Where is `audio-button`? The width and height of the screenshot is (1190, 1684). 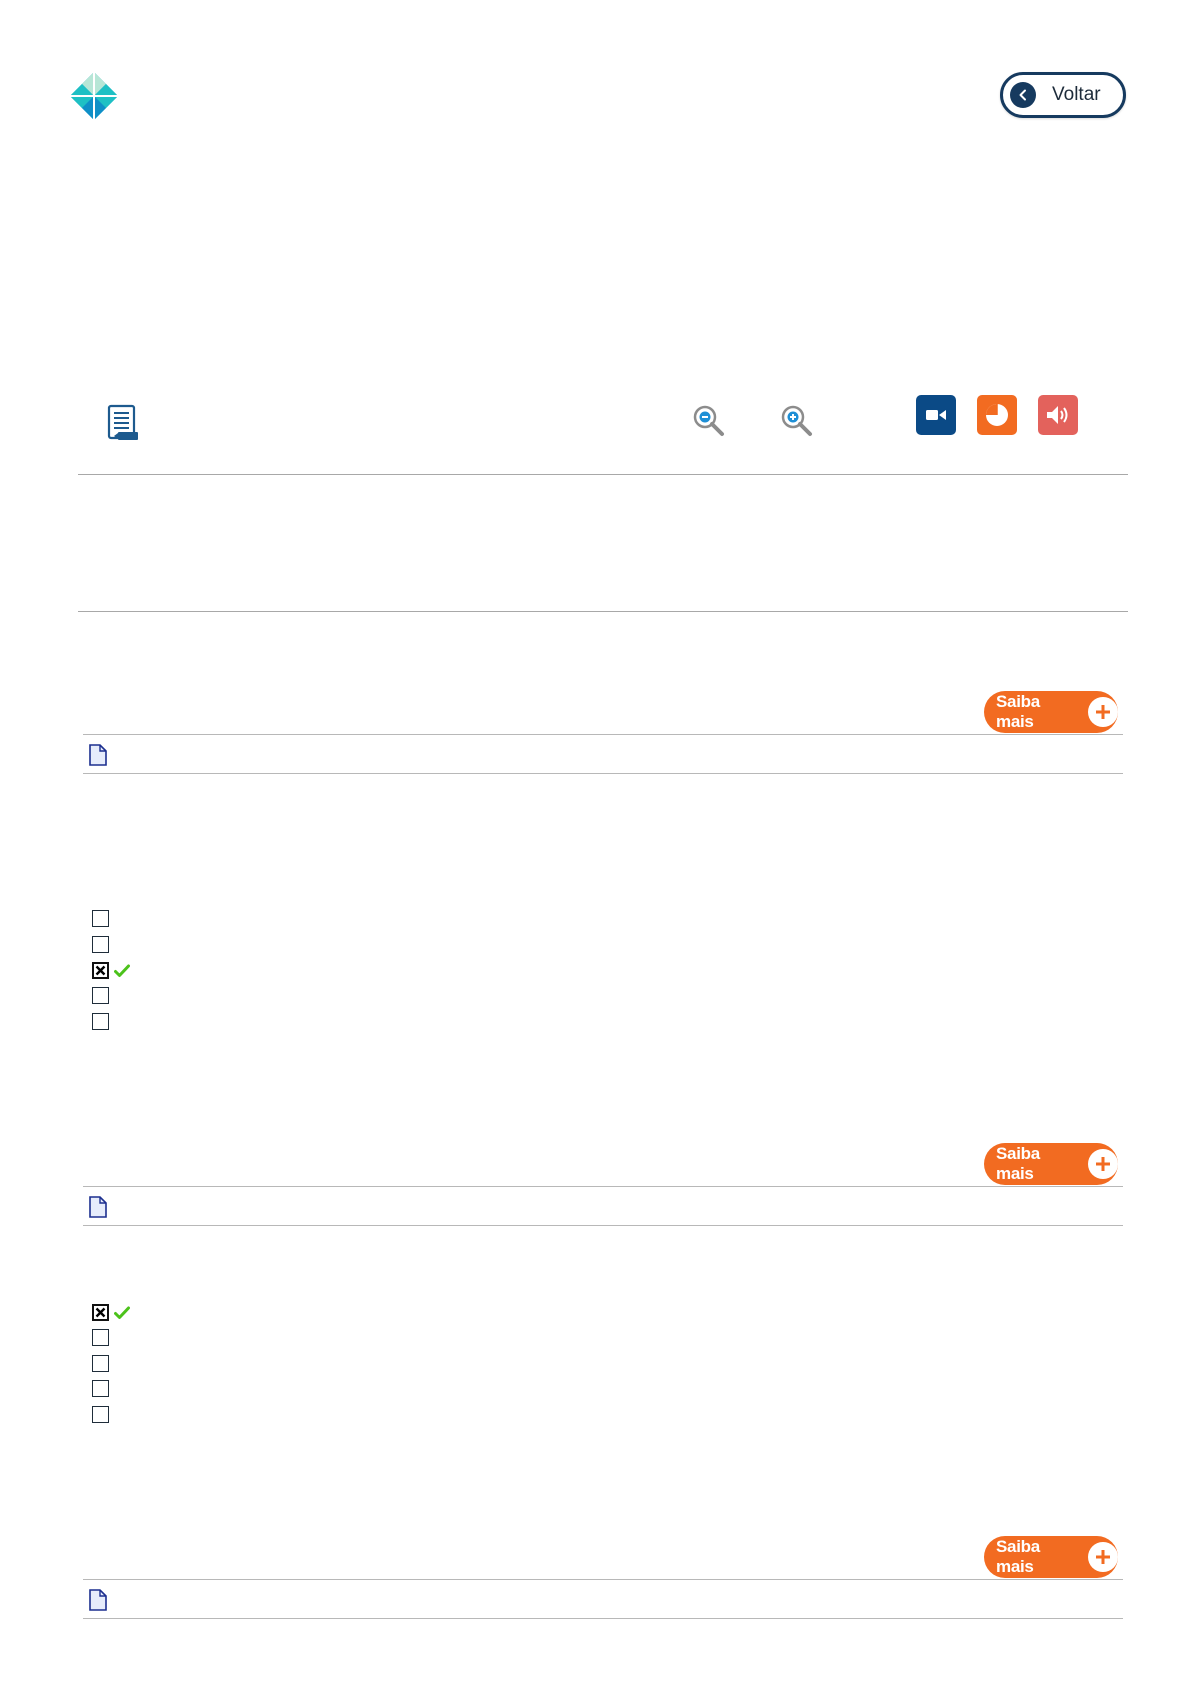
audio-button is located at coordinates (1058, 415).